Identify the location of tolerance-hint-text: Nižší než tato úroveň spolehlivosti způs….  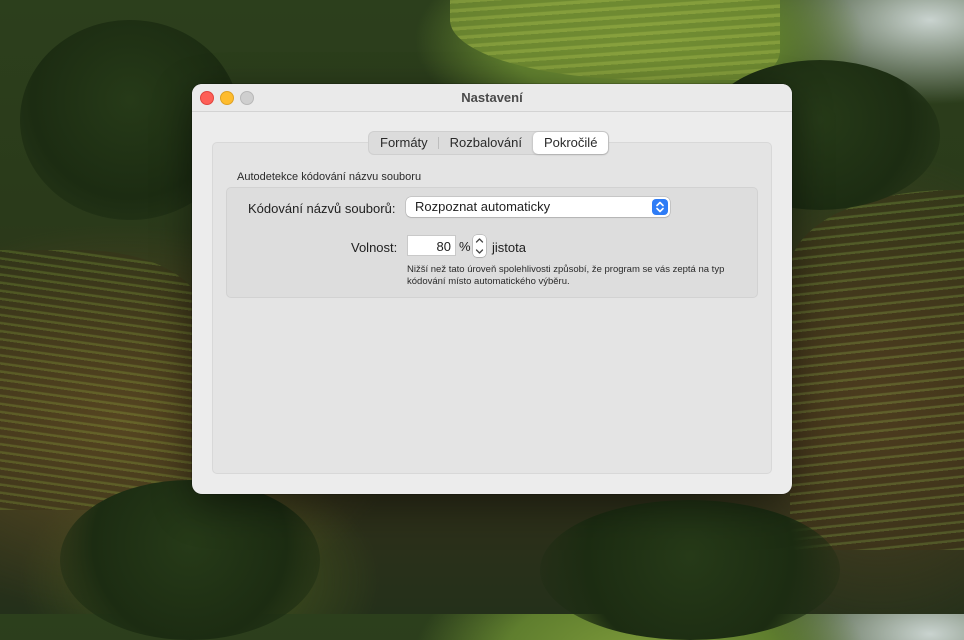
(566, 275).